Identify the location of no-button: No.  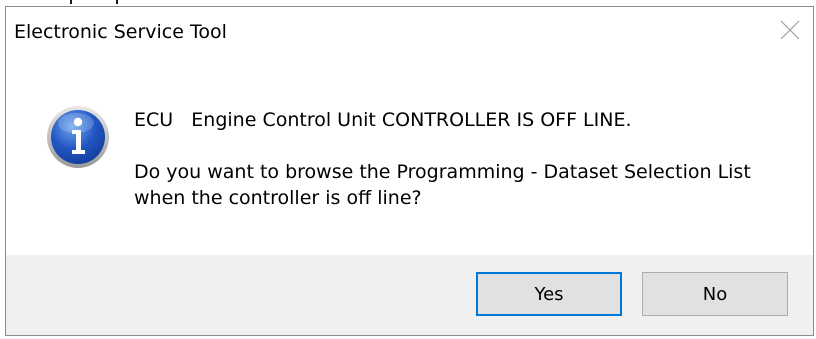
(715, 294).